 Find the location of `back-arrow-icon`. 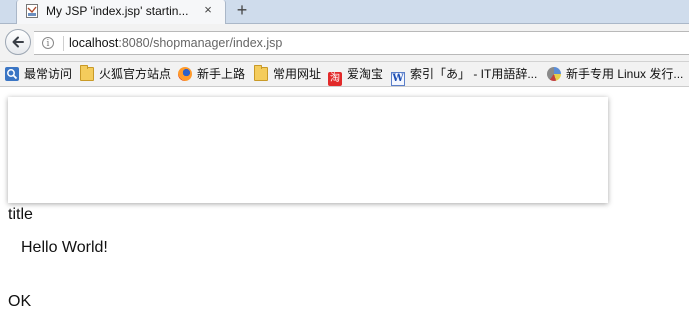

back-arrow-icon is located at coordinates (18, 42).